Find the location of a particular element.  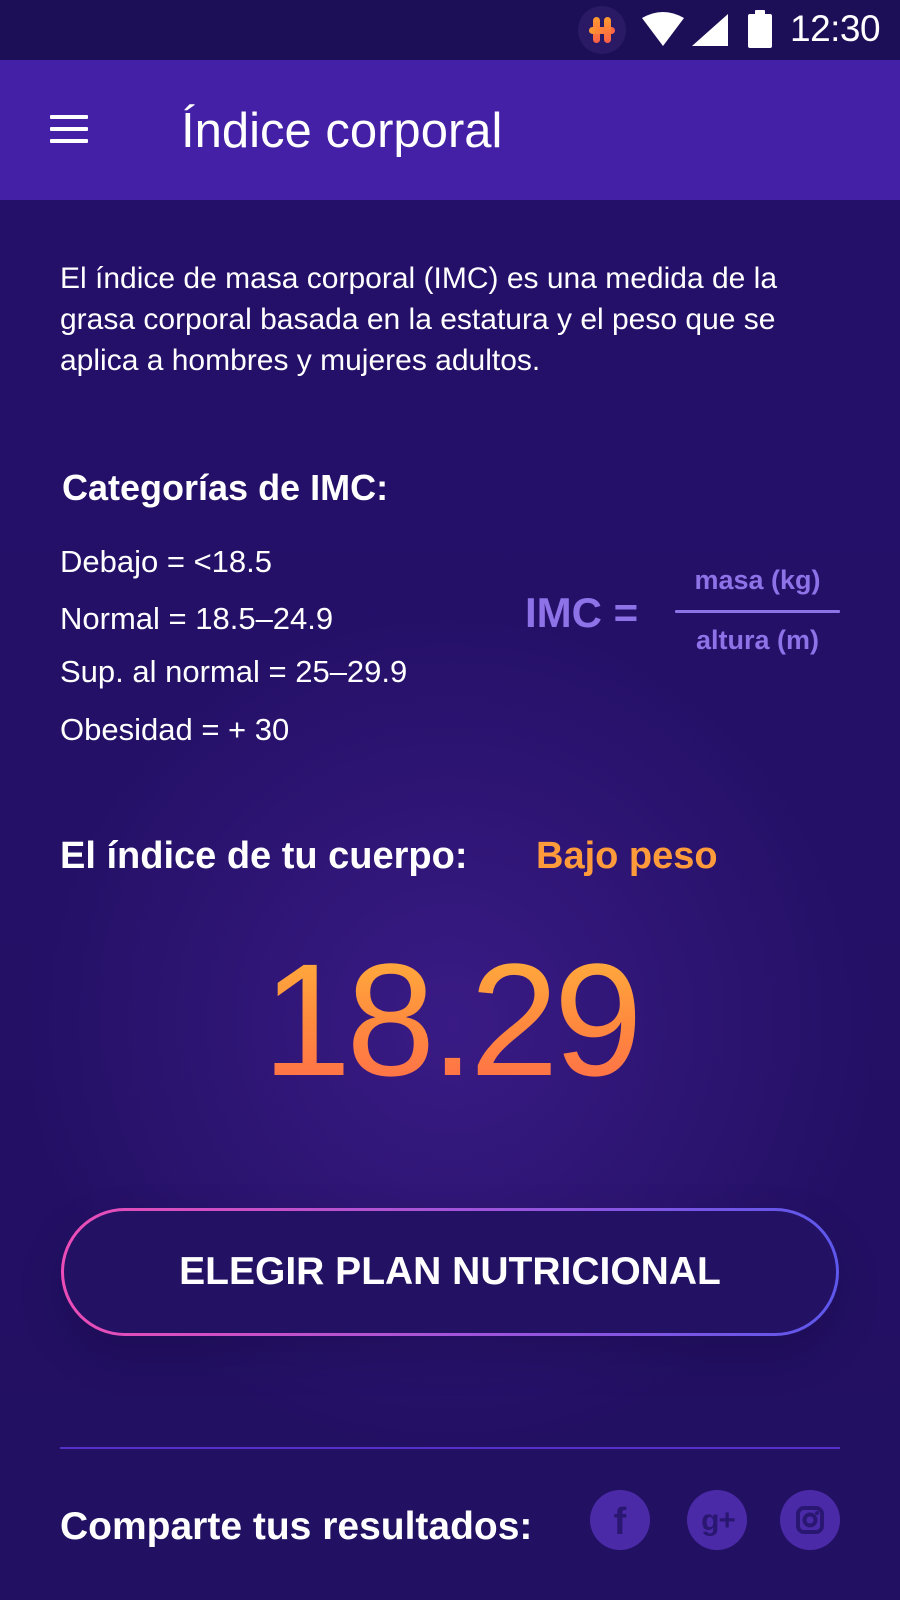

app-status-icon is located at coordinates (602, 30).